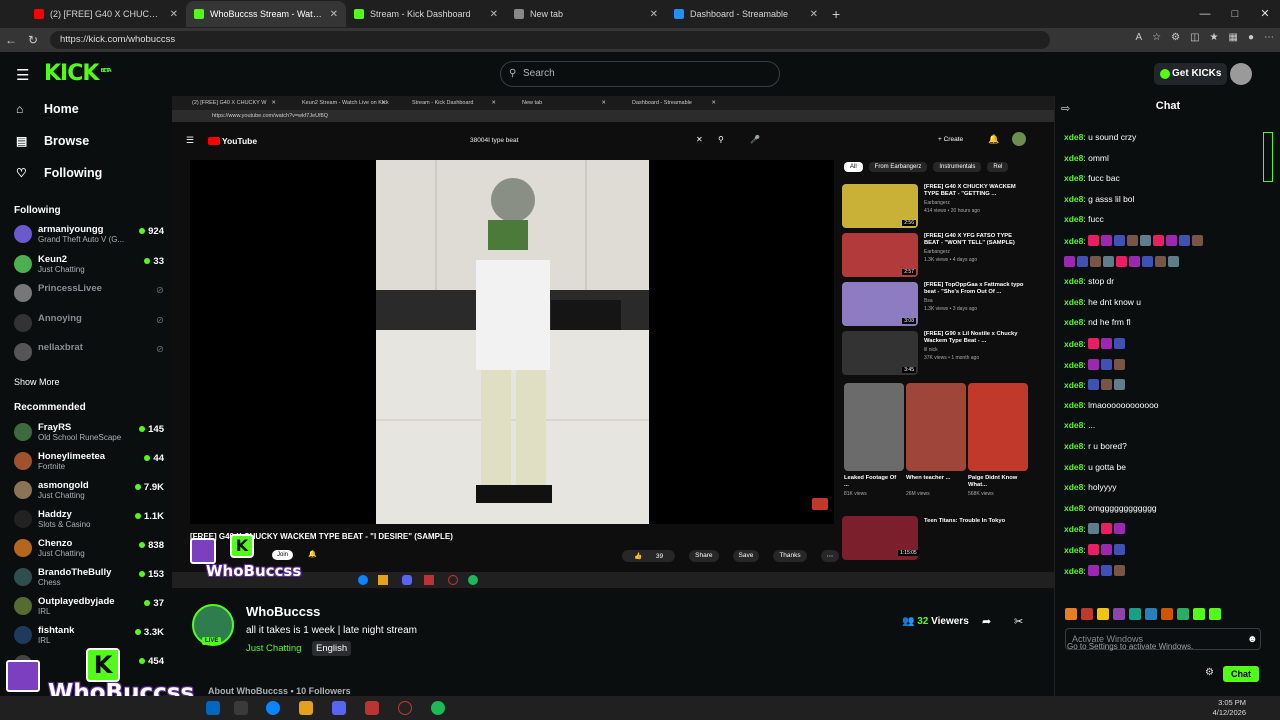 Image resolution: width=1280 pixels, height=720 pixels. Describe the element at coordinates (1251, 37) in the screenshot. I see `profile-icon: ●` at that location.